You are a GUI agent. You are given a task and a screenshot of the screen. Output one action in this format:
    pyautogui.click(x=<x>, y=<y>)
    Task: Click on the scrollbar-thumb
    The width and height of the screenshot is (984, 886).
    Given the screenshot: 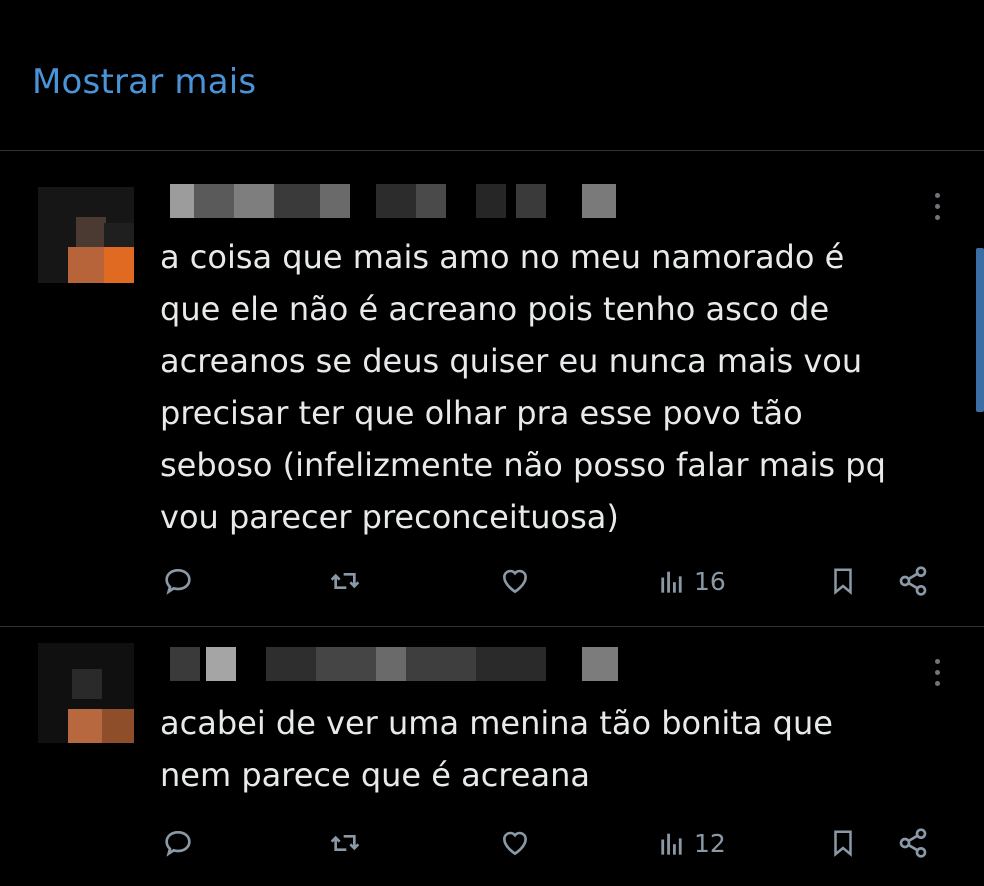 What is the action you would take?
    pyautogui.click(x=980, y=330)
    